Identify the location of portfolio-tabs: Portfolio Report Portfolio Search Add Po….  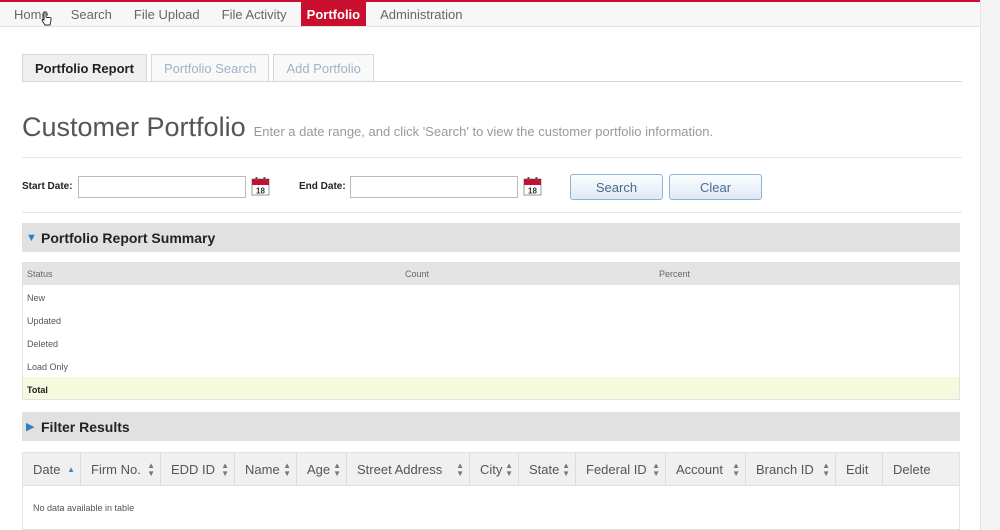
(492, 68).